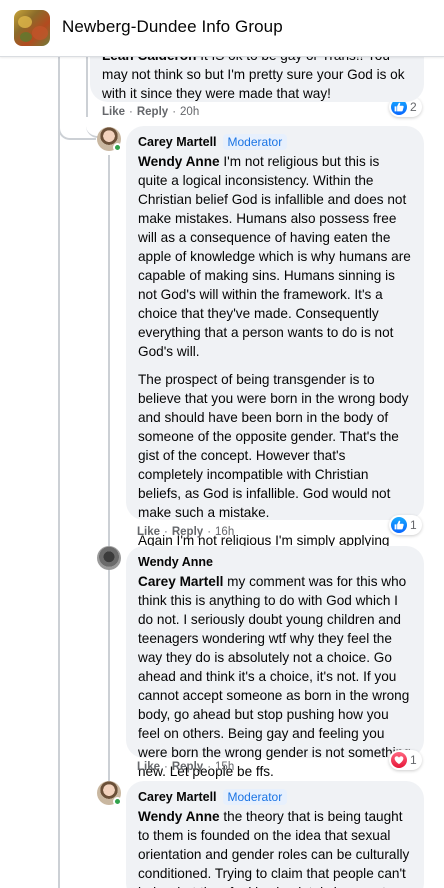 The width and height of the screenshot is (444, 888). What do you see at coordinates (399, 760) in the screenshot?
I see `heart-icon` at bounding box center [399, 760].